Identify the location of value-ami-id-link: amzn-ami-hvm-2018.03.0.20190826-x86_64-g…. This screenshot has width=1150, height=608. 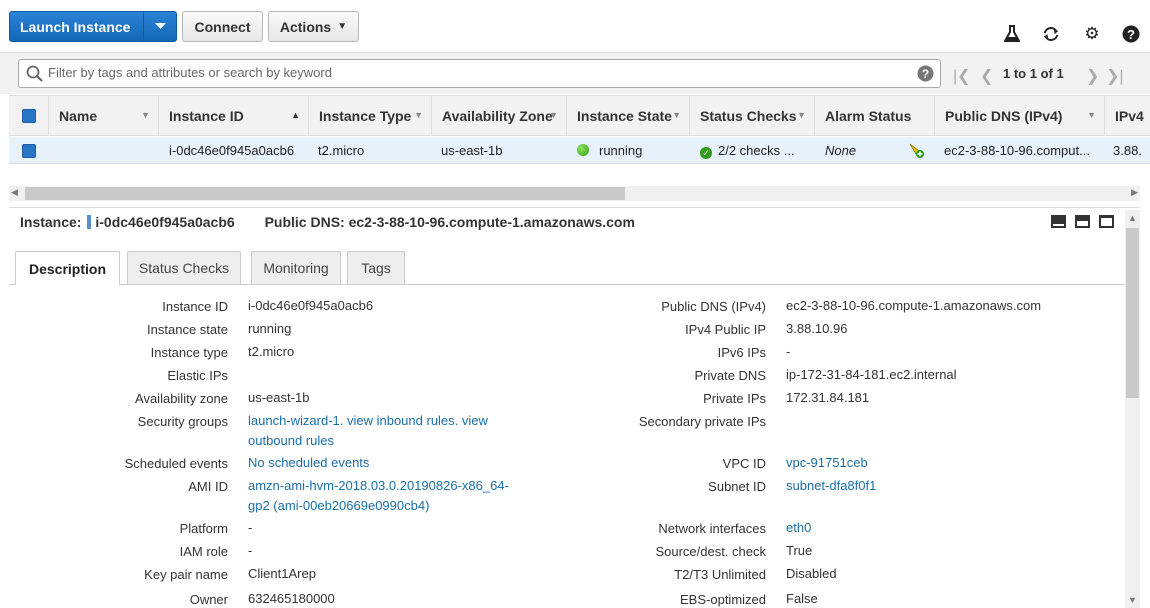
(385, 496).